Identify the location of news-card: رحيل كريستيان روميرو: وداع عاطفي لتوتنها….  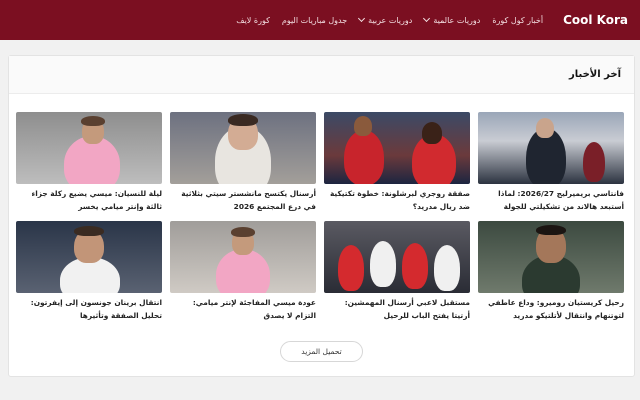
(551, 272).